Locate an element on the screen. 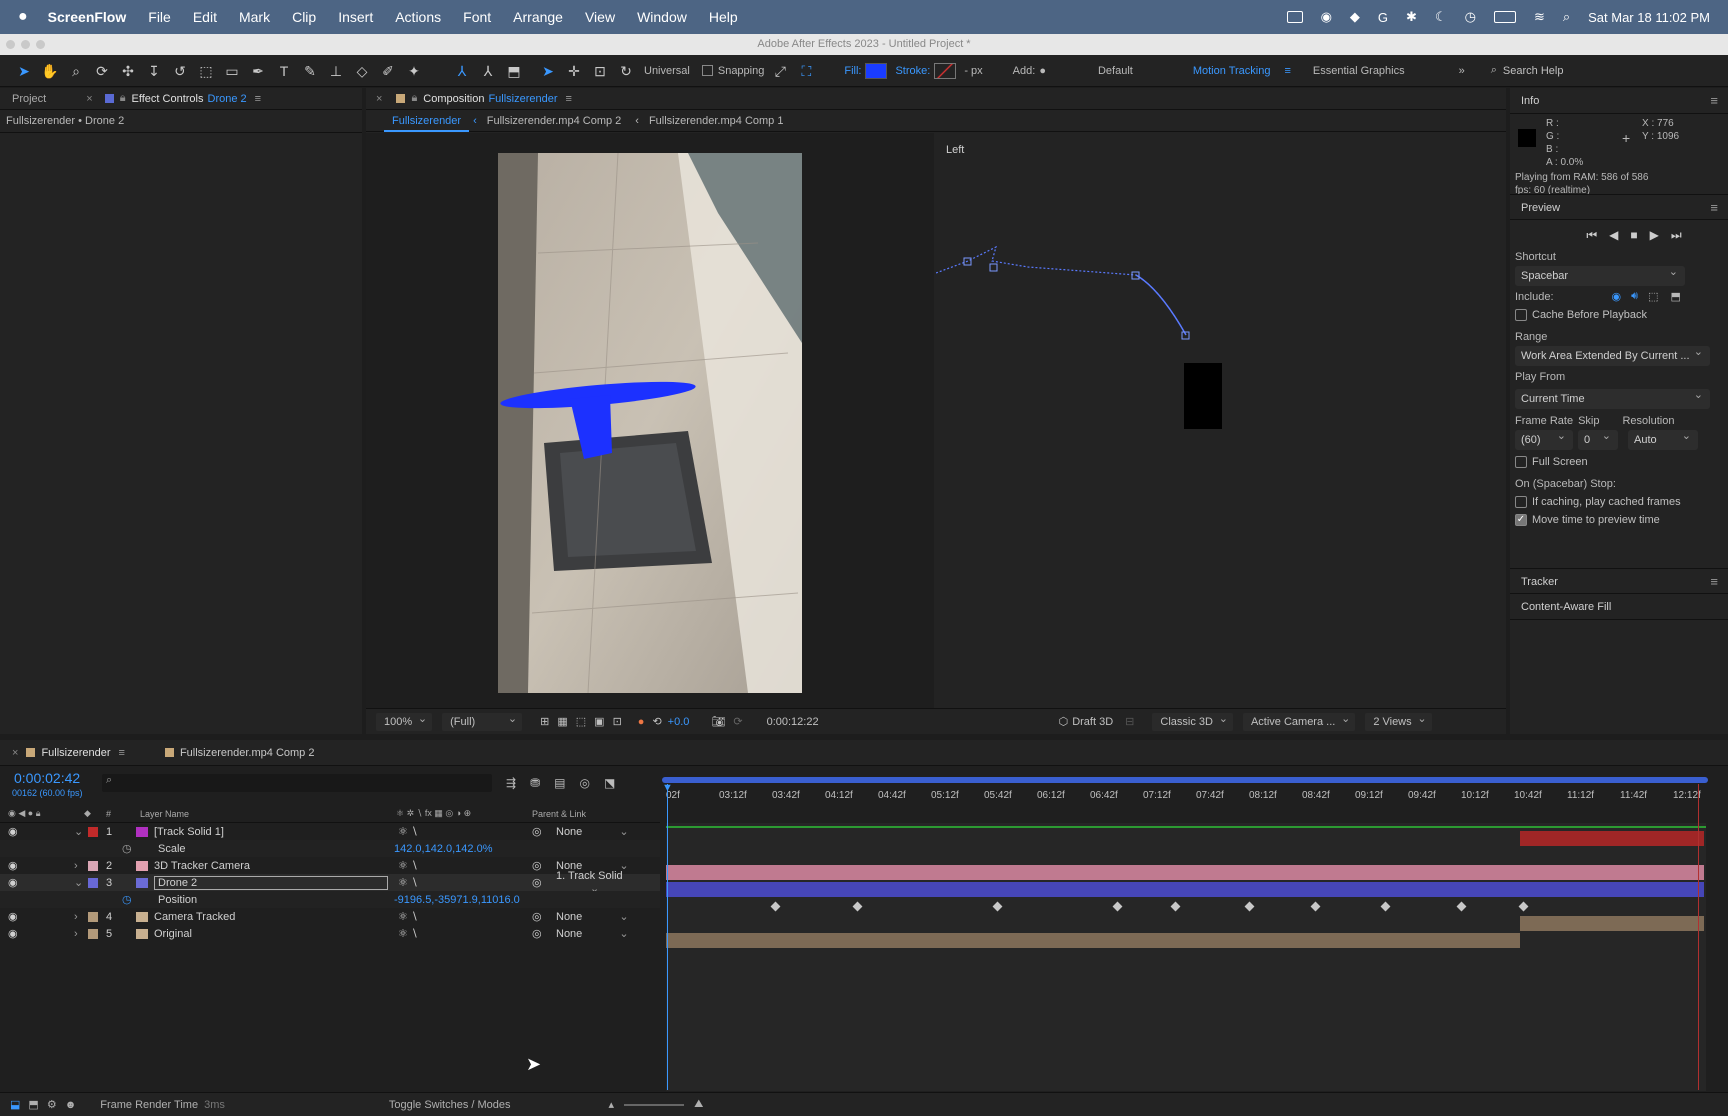 This screenshot has width=1728, height=1116. menu-view: View is located at coordinates (600, 17).